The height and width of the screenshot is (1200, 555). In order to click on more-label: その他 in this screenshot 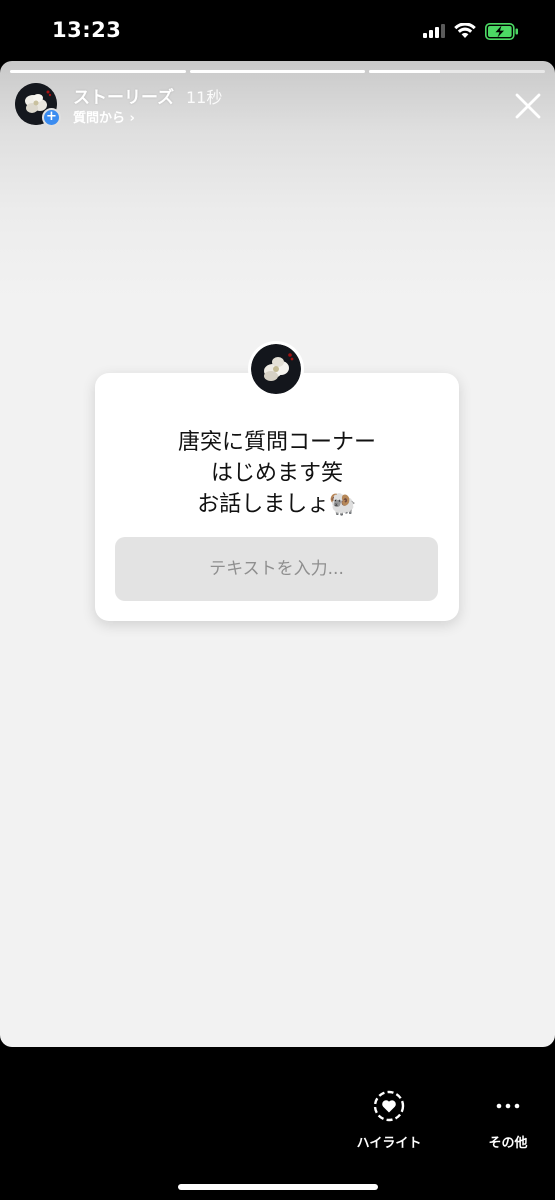, I will do `click(508, 1143)`.